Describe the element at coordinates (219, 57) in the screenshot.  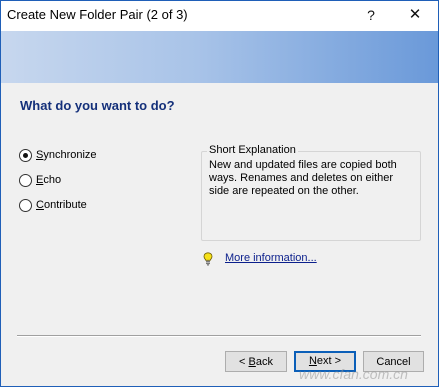
I see `header-banner` at that location.